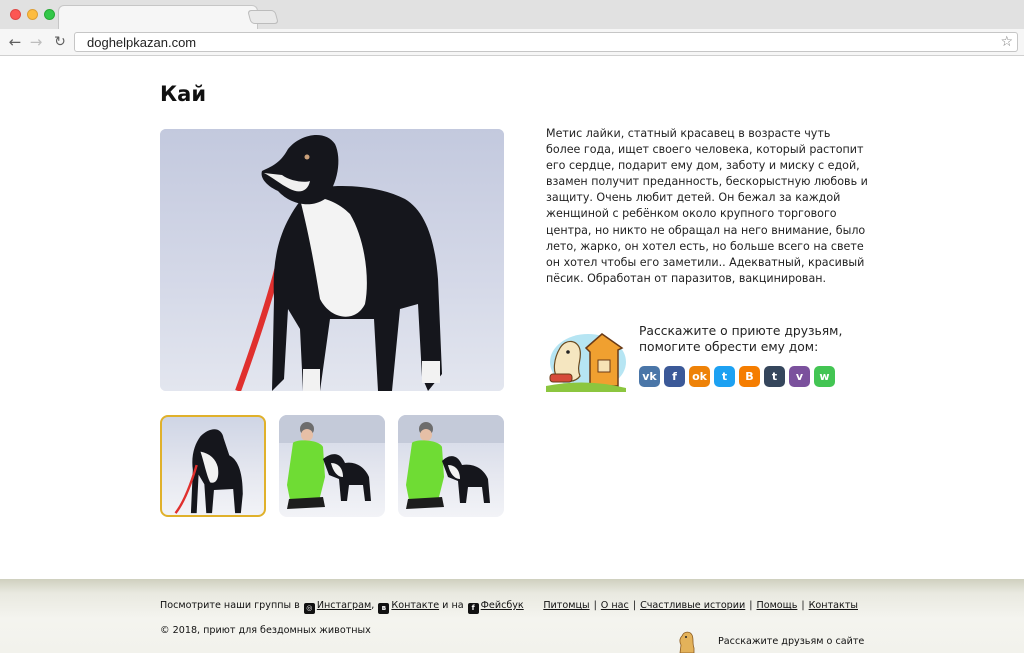 This screenshot has width=1024, height=653. I want to click on facebook-share-button: f, so click(674, 376).